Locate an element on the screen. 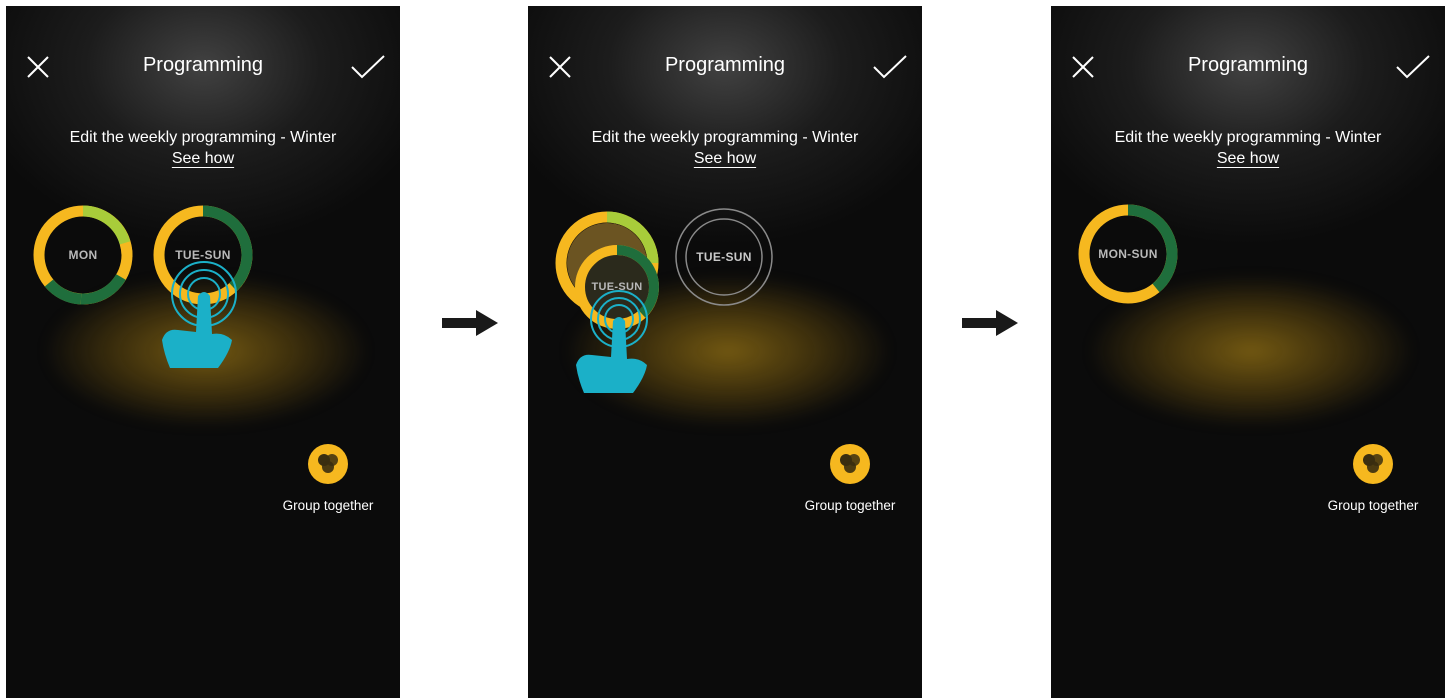  day-label: MON is located at coordinates (83, 255).